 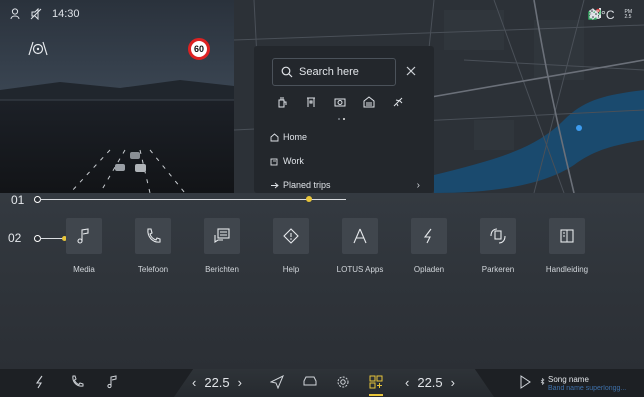 I want to click on apps-grid-icon, so click(x=376, y=382).